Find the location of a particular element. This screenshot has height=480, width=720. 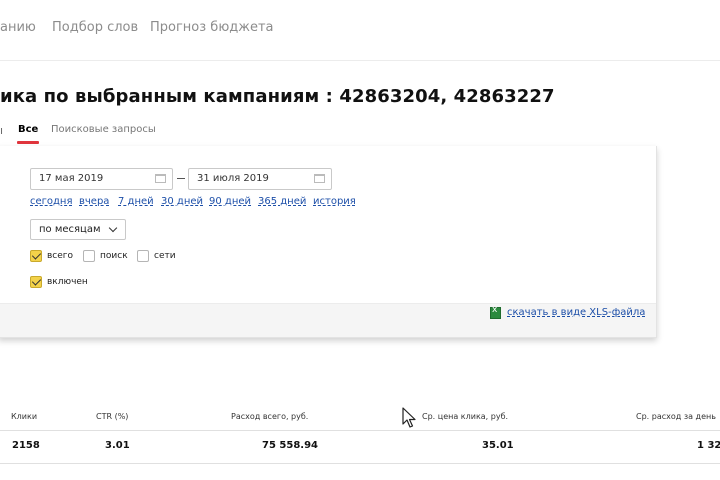

column-header-ctr: CTR (%) is located at coordinates (112, 416).